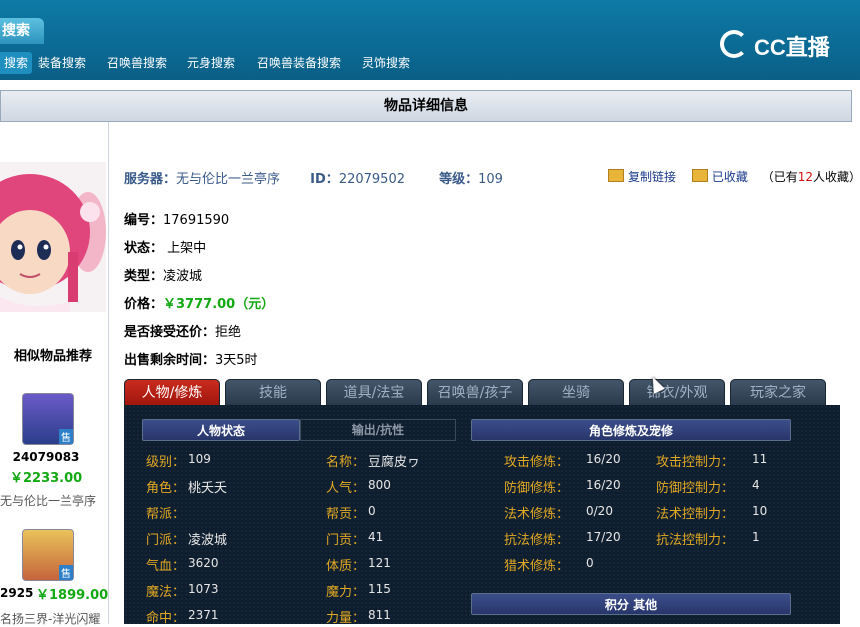 The image size is (860, 627). I want to click on id-value: 22079502, so click(371, 179).